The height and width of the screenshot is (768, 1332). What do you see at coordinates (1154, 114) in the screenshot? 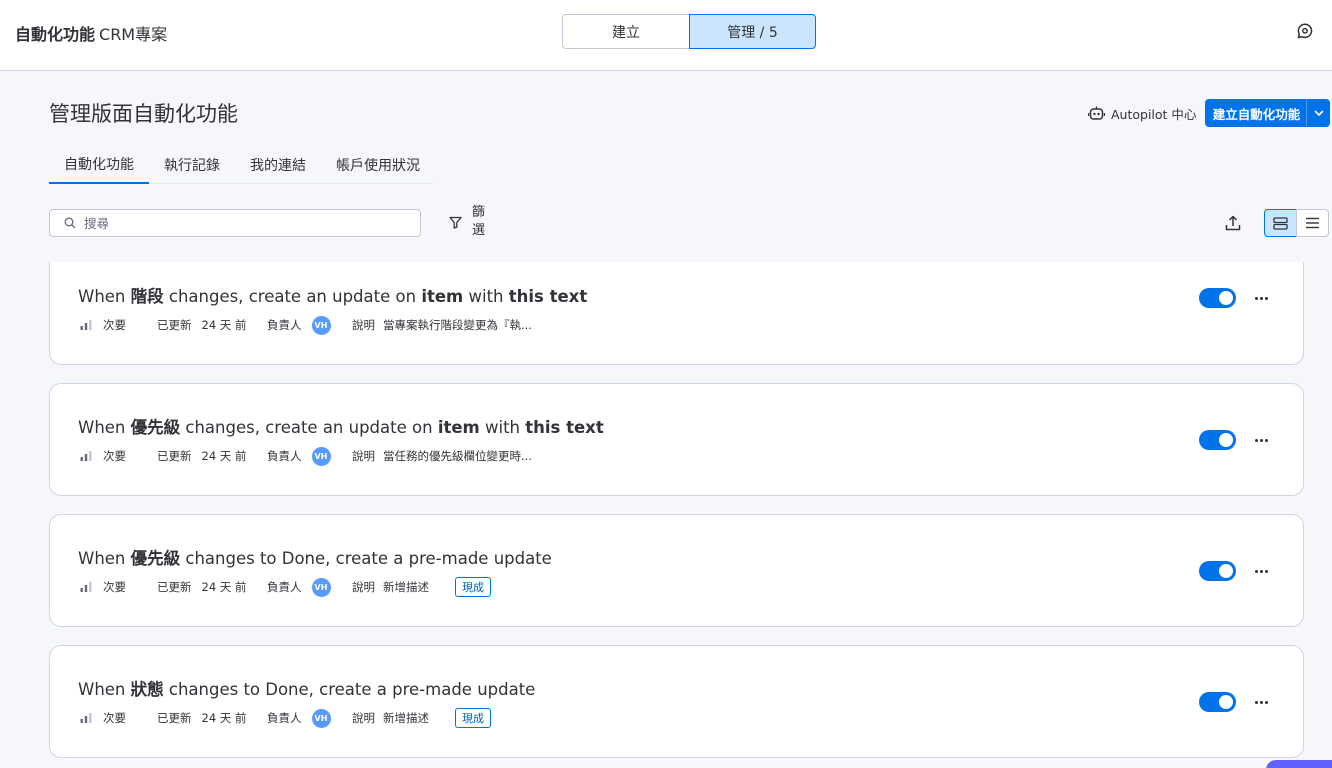
I see `autopilot-label: Autopilot 中心` at bounding box center [1154, 114].